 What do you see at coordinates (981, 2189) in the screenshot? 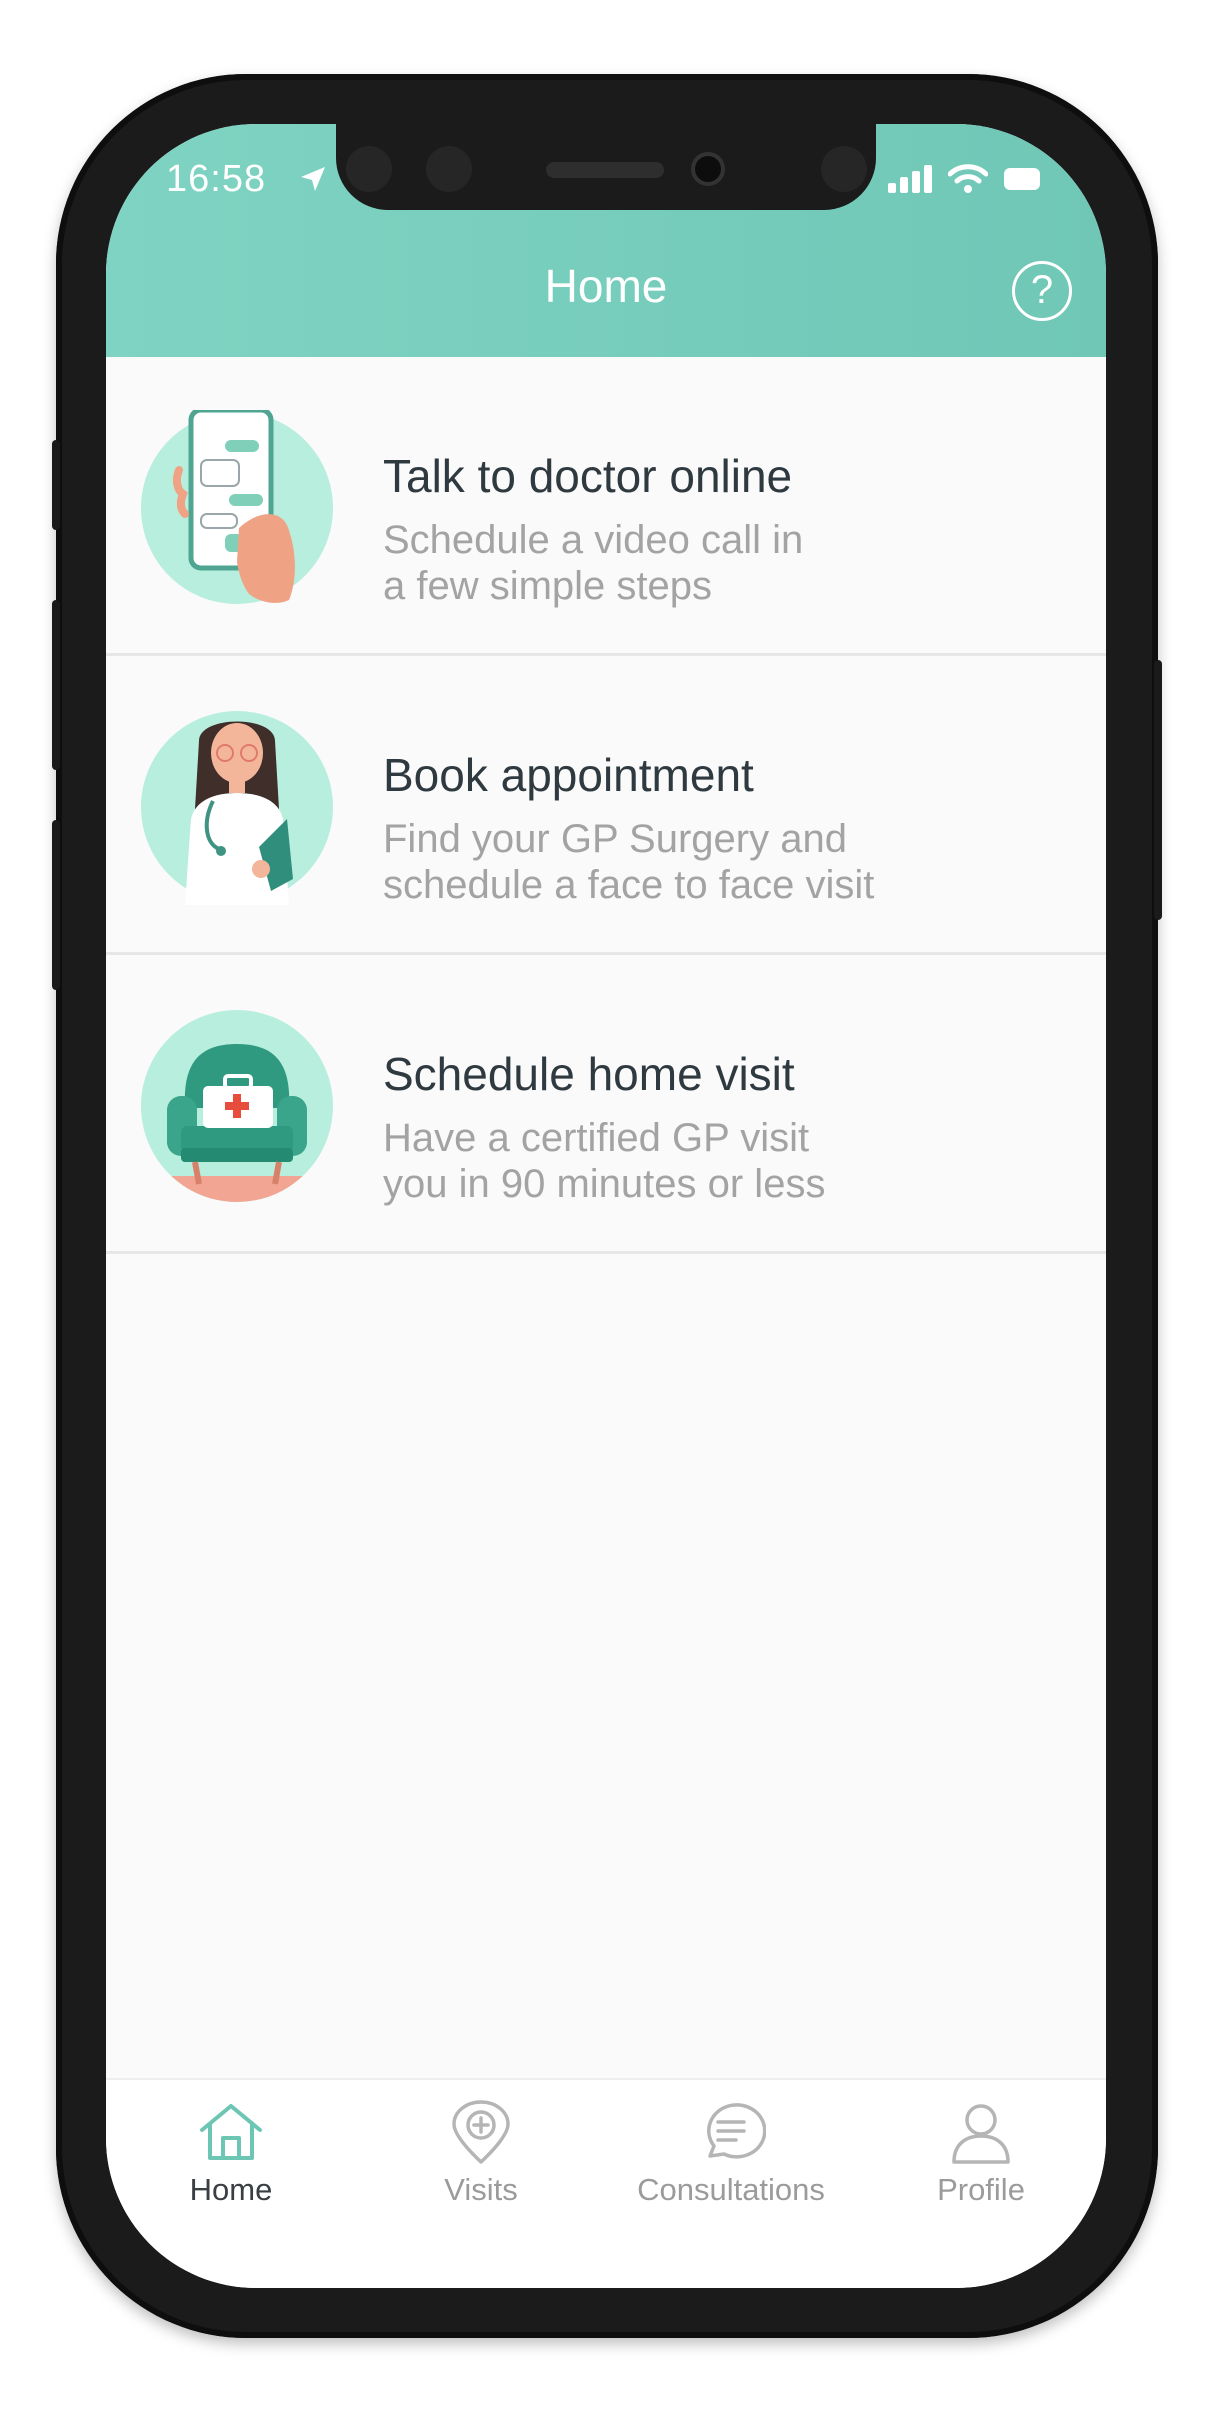
I see `tab-label: Profile` at bounding box center [981, 2189].